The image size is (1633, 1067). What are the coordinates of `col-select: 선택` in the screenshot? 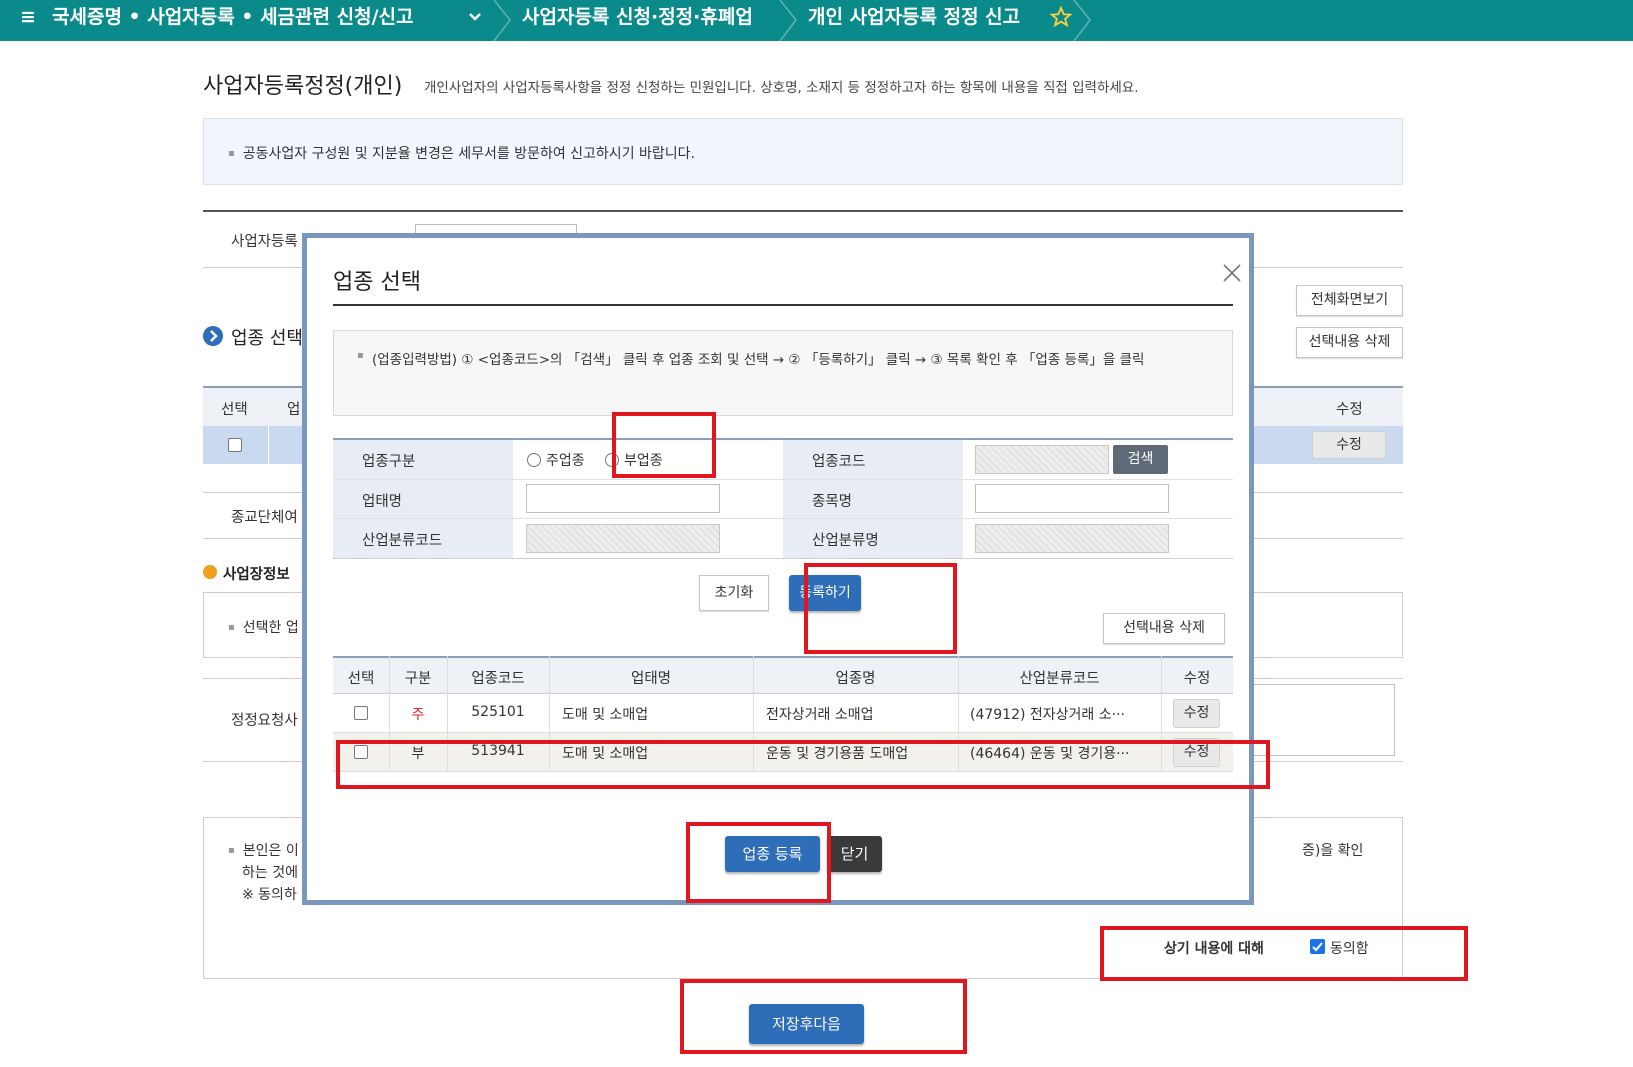 It's located at (234, 410).